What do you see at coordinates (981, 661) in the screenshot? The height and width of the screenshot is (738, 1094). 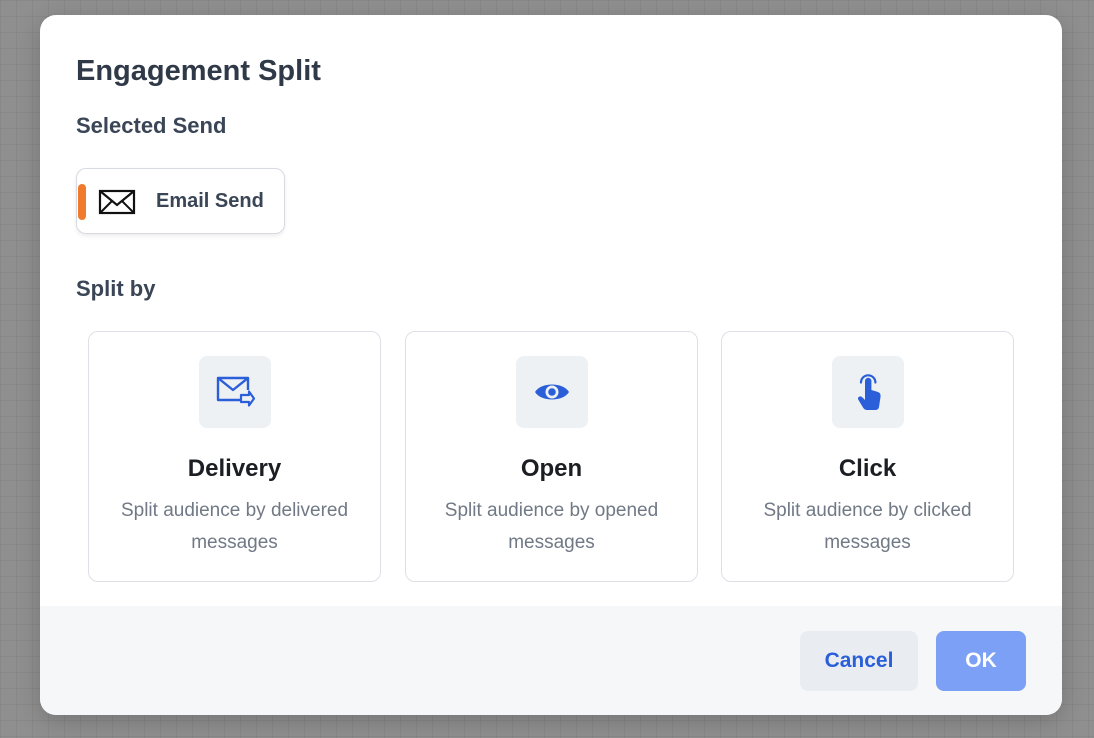 I see `ok-button: OK` at bounding box center [981, 661].